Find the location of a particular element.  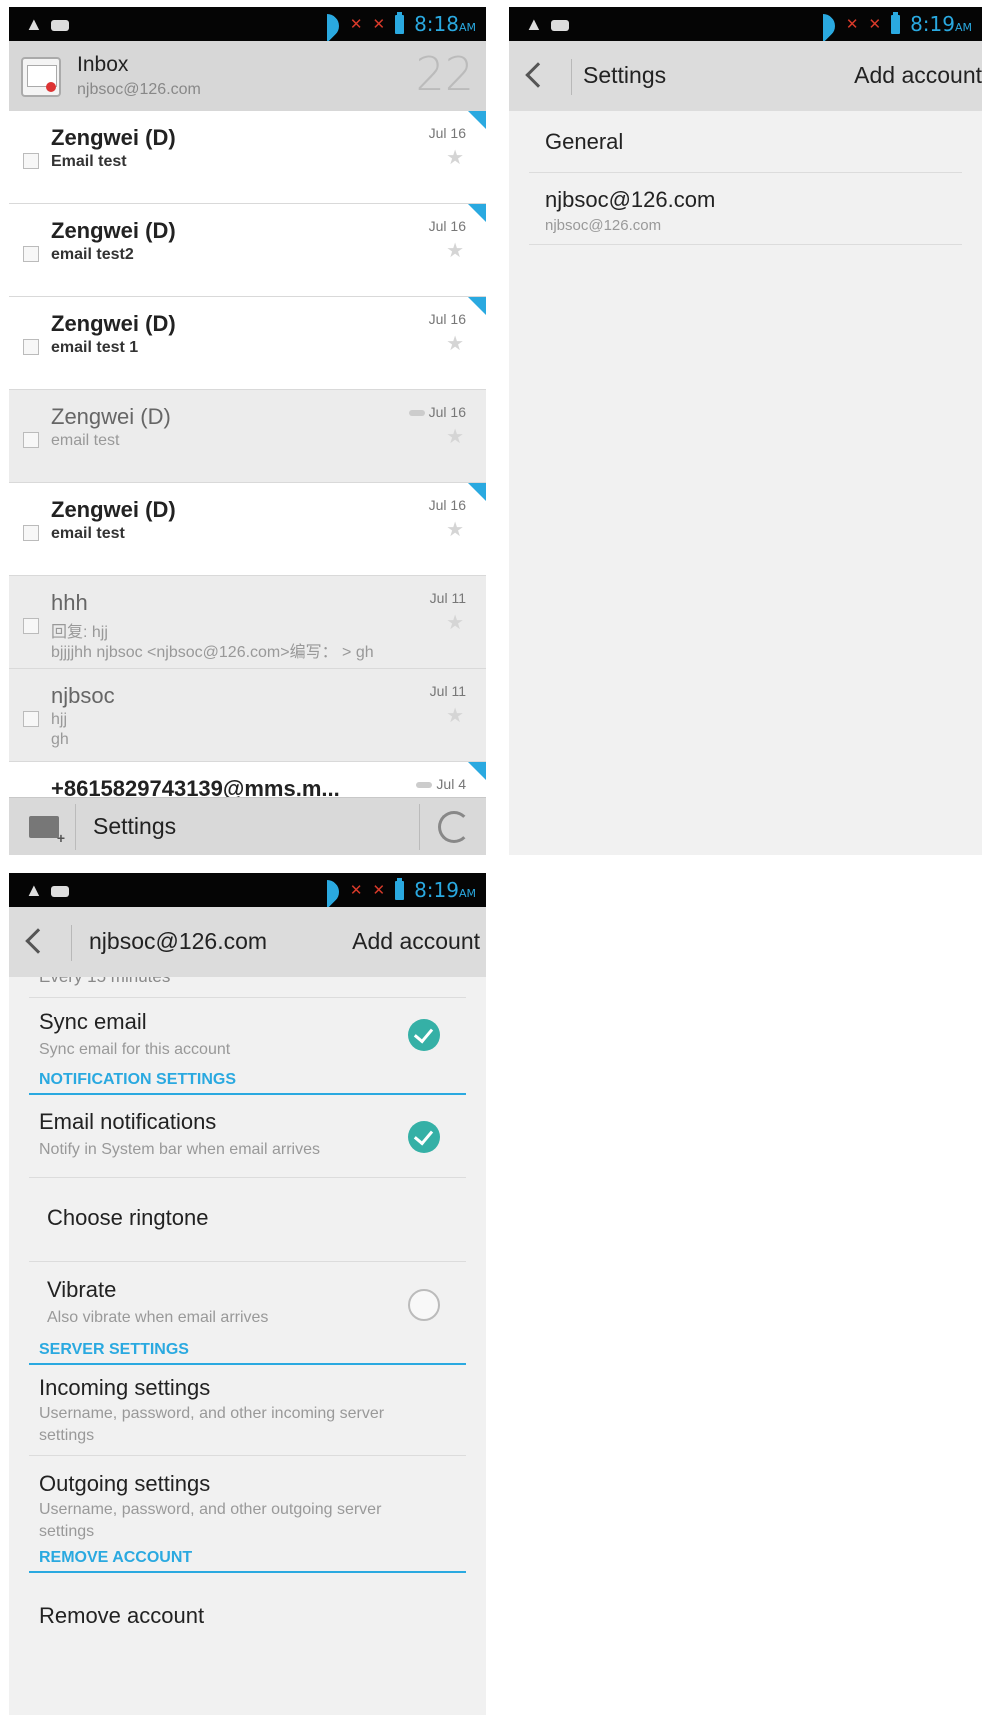

inbox-header: Inbox njbsoc@126.com 22 is located at coordinates (247, 76).